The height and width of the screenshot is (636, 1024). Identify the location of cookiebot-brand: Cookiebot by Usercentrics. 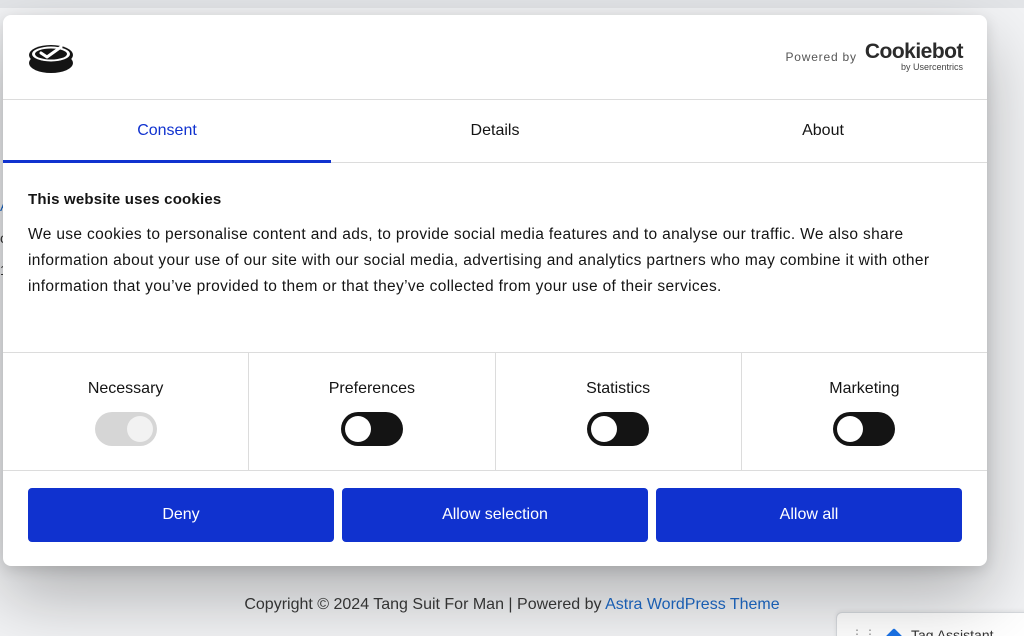
(914, 56).